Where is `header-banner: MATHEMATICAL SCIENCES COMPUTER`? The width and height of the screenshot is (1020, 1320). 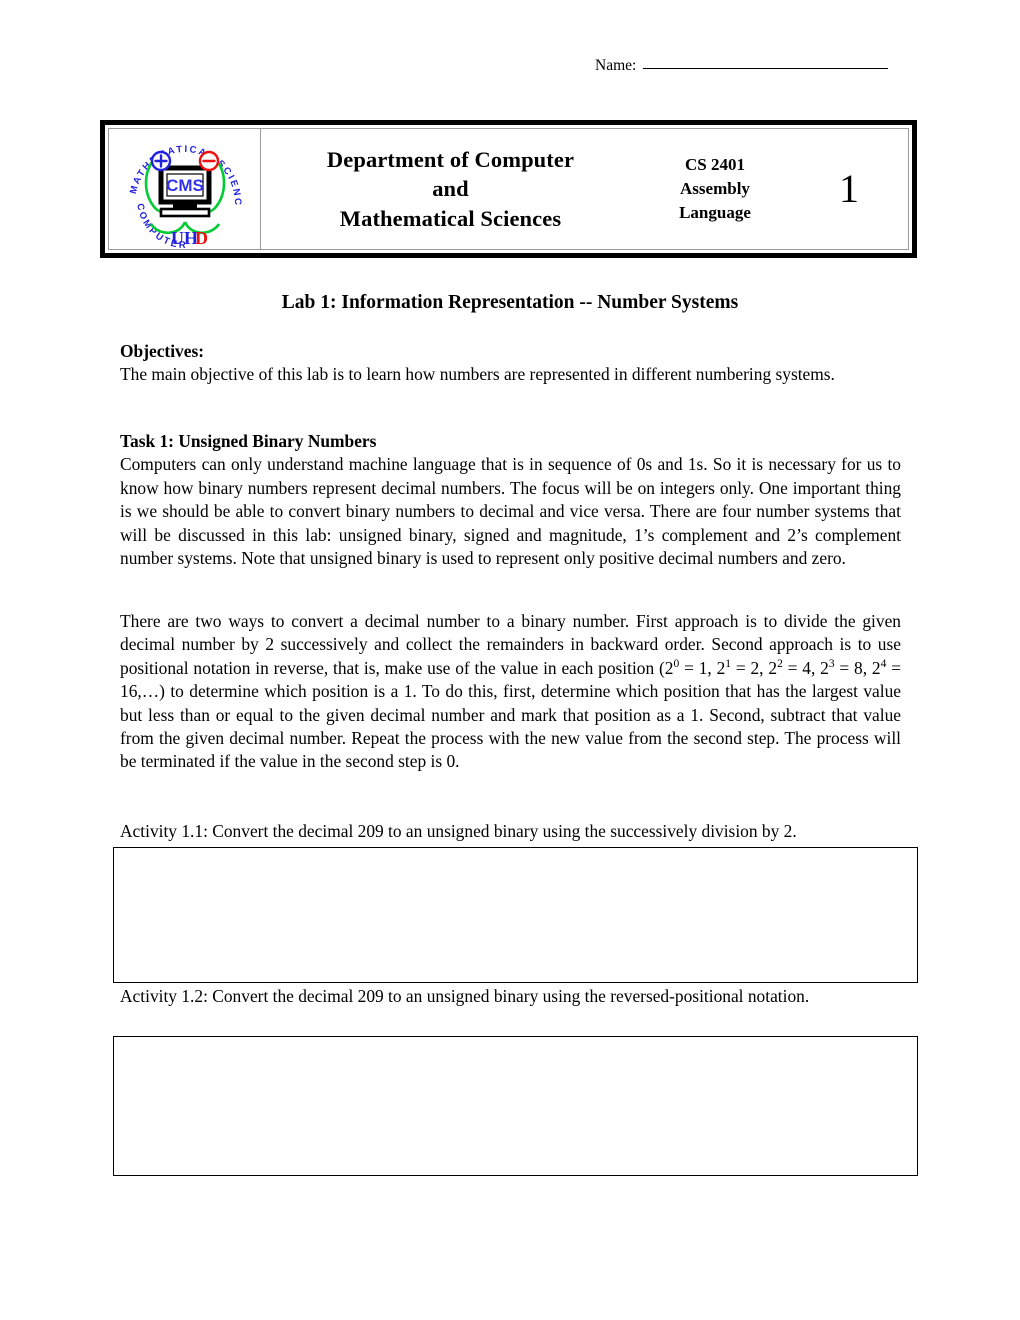 header-banner: MATHEMATICAL SCIENCES COMPUTER is located at coordinates (508, 189).